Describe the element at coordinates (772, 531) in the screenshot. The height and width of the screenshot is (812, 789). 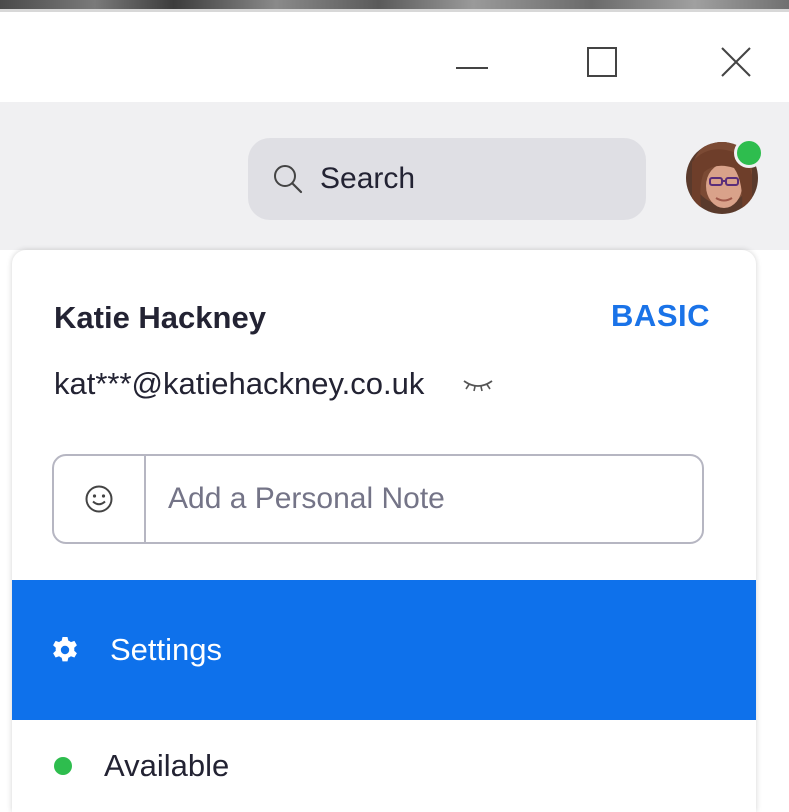
I see `right-margin` at that location.